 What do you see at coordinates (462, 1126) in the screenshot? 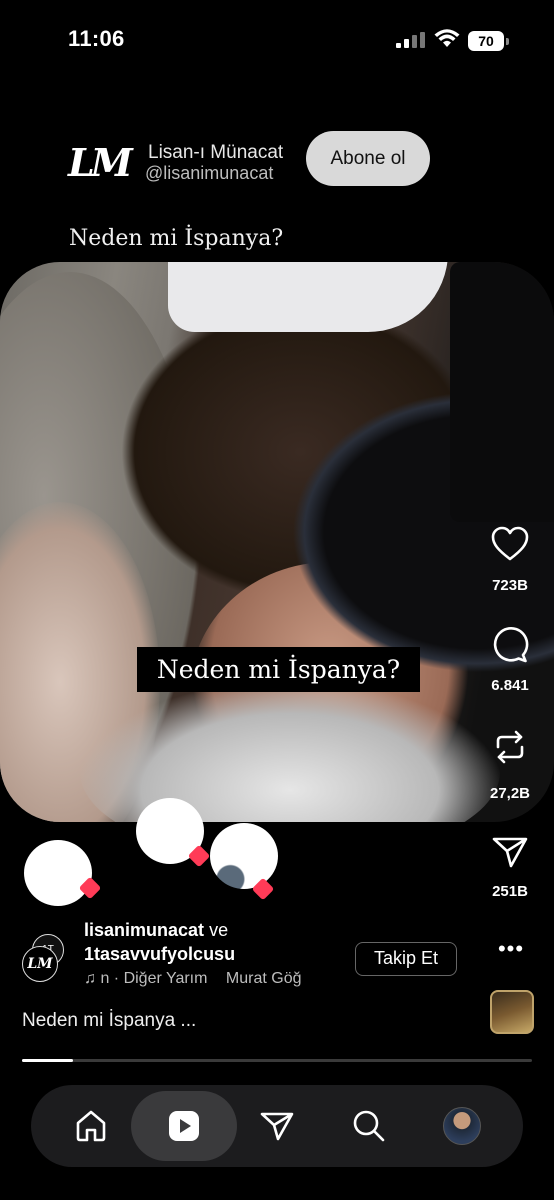
I see `profile-avatar` at bounding box center [462, 1126].